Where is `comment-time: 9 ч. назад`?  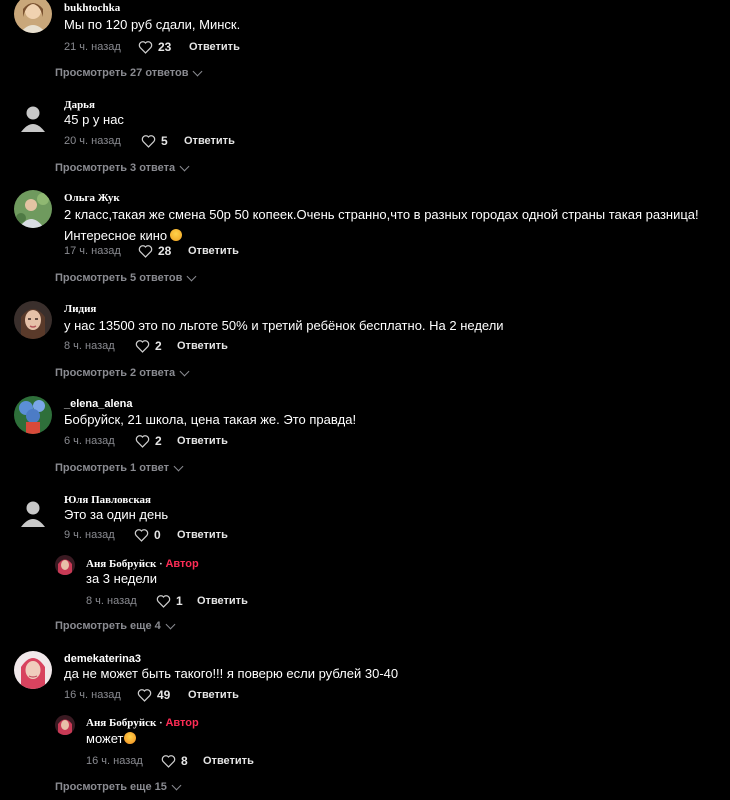
comment-time: 9 ч. назад is located at coordinates (89, 535).